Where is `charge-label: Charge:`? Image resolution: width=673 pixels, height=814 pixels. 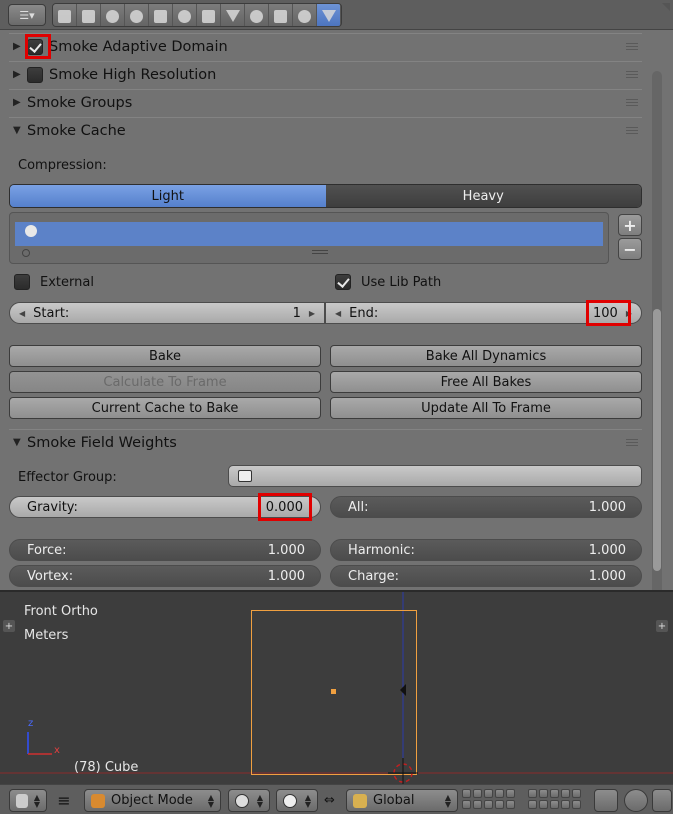 charge-label: Charge: is located at coordinates (374, 576).